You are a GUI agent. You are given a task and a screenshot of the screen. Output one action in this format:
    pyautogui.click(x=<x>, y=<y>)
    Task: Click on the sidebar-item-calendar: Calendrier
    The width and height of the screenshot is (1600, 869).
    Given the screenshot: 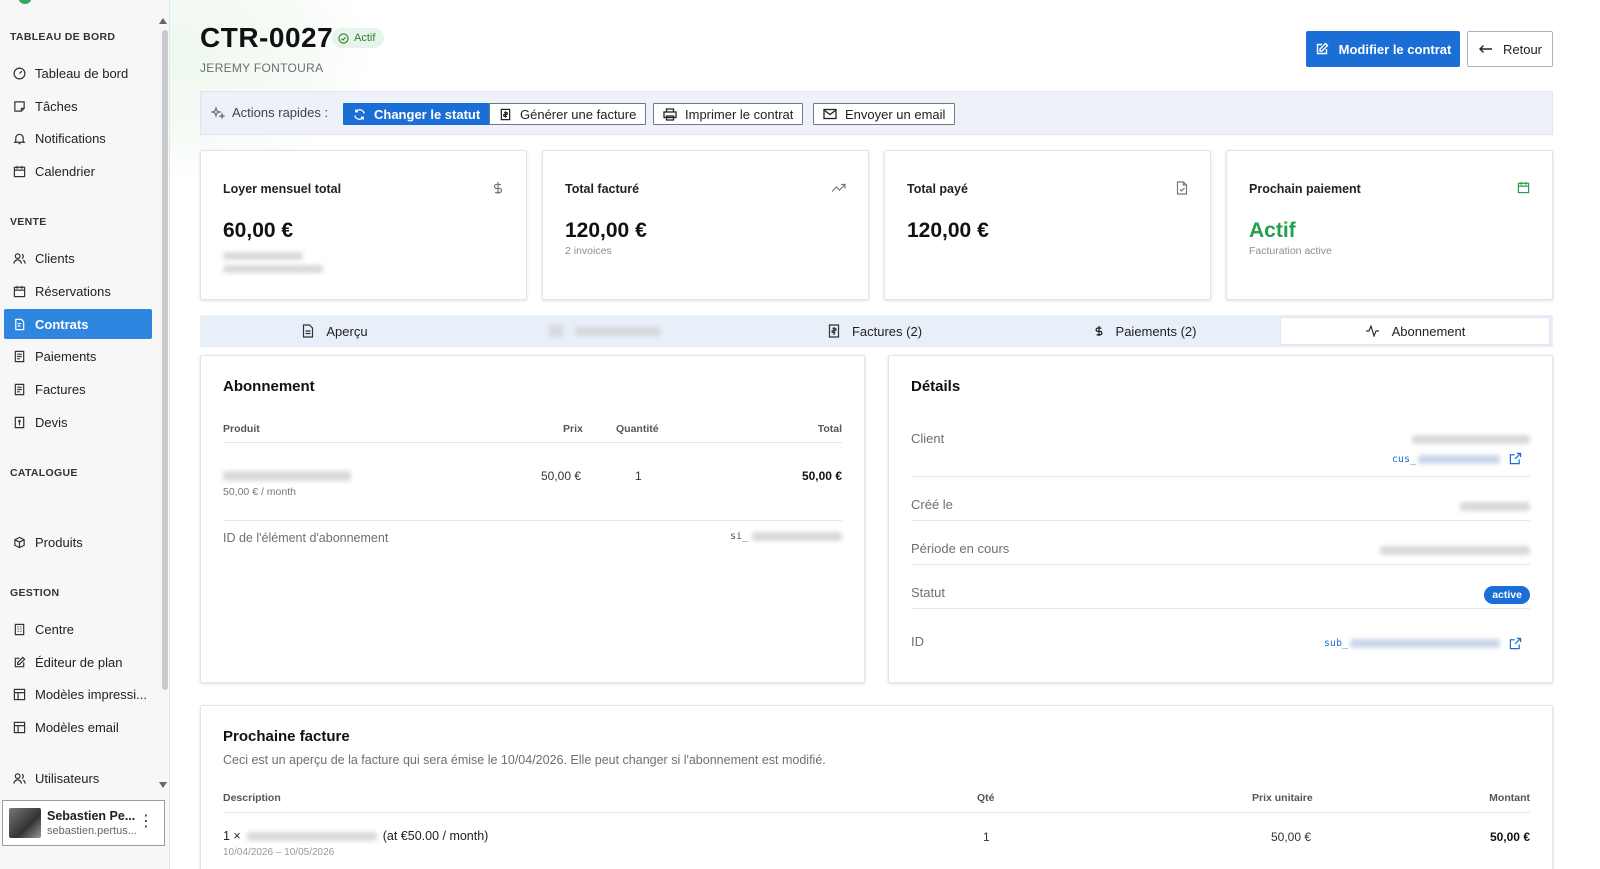 What is the action you would take?
    pyautogui.click(x=78, y=171)
    